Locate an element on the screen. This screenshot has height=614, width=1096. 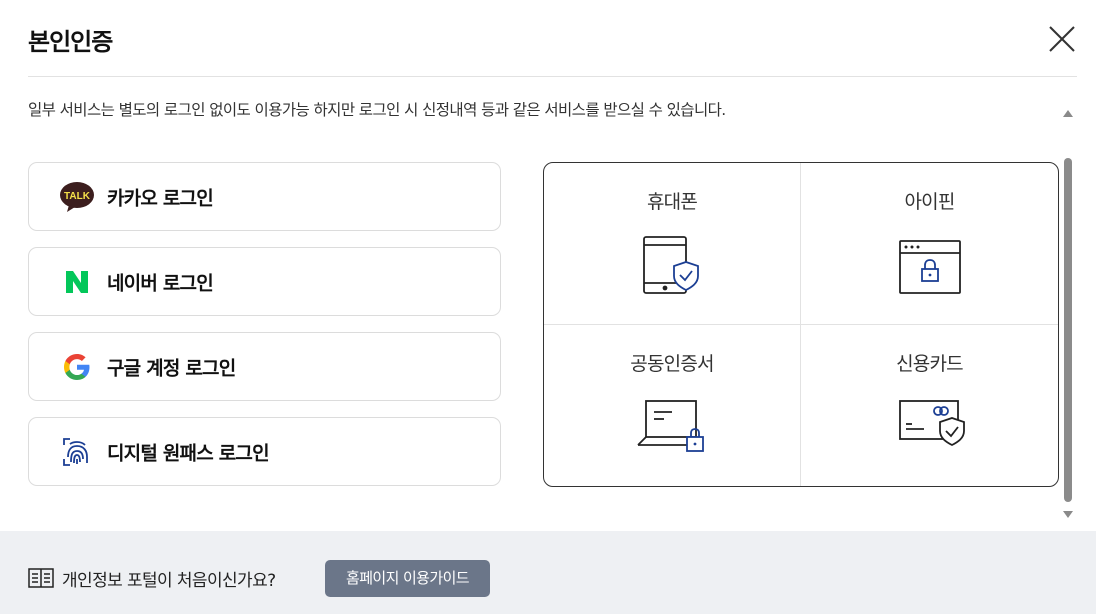
google-icon is located at coordinates (77, 367).